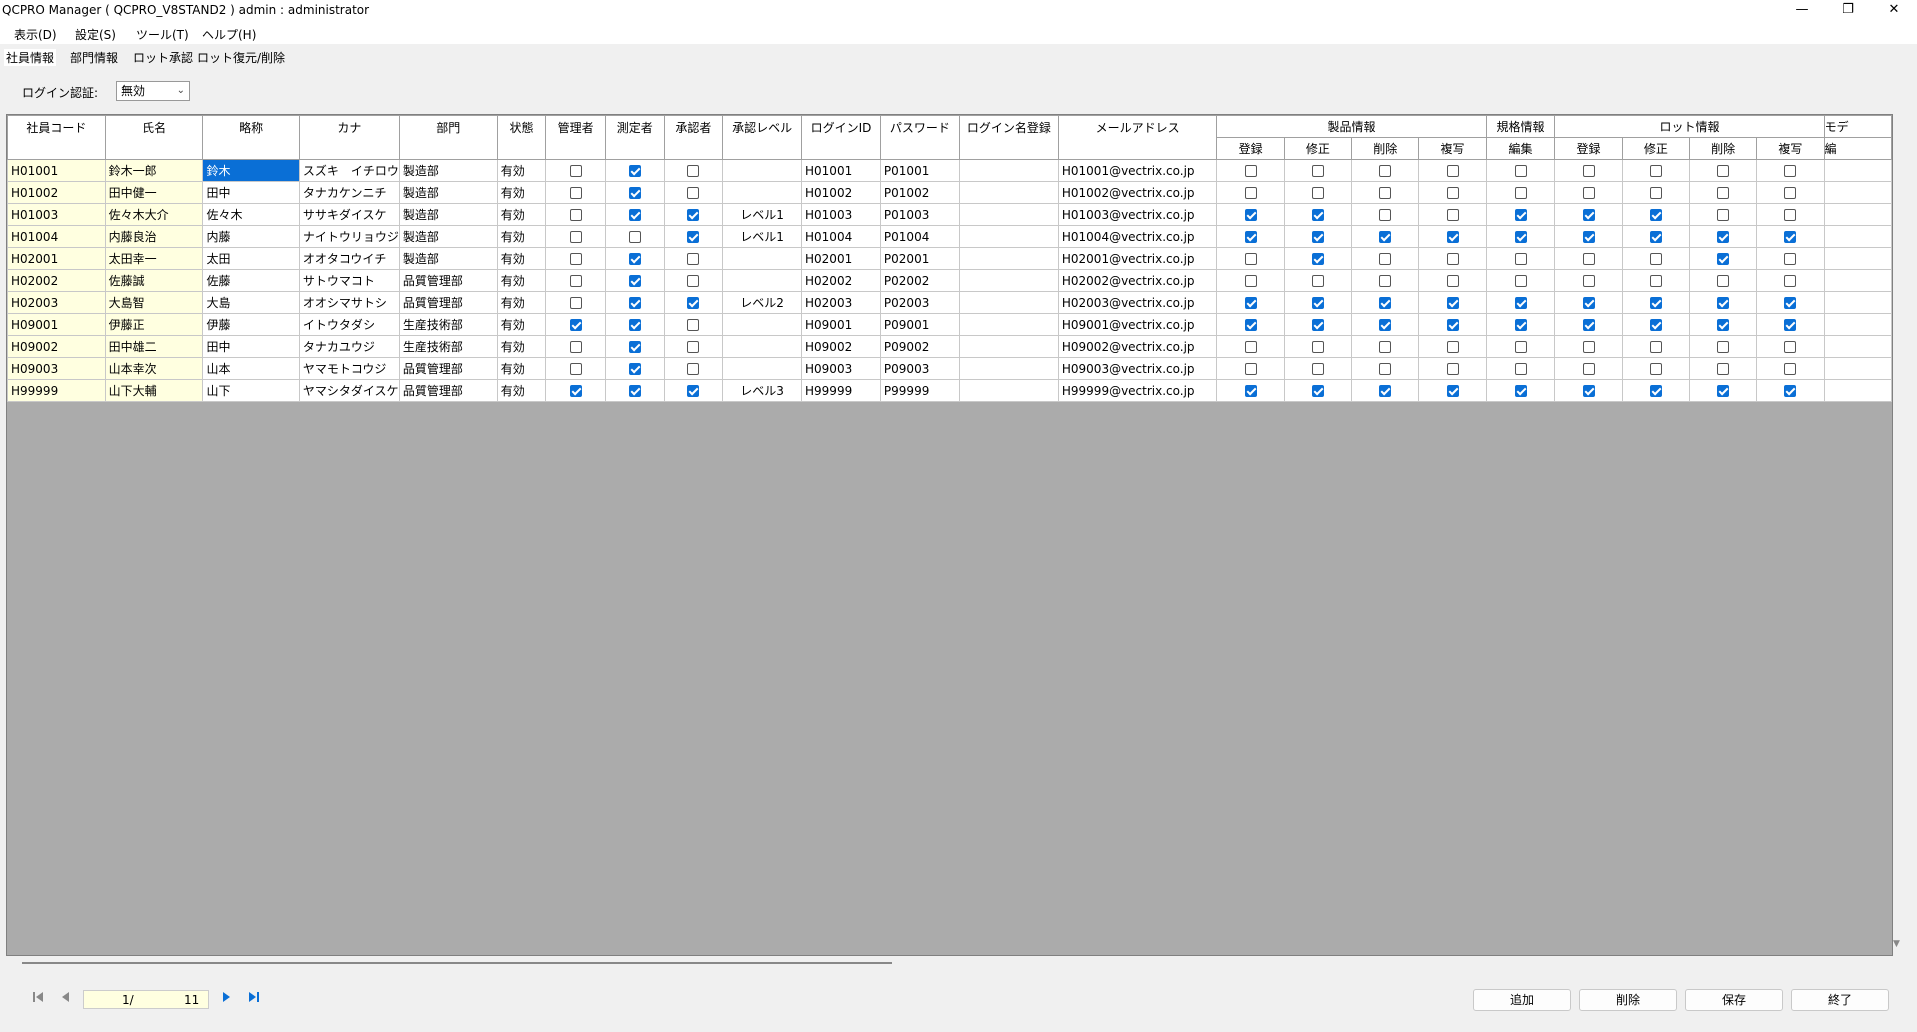 This screenshot has height=1032, width=1917. I want to click on cell-password: P02003, so click(919, 302).